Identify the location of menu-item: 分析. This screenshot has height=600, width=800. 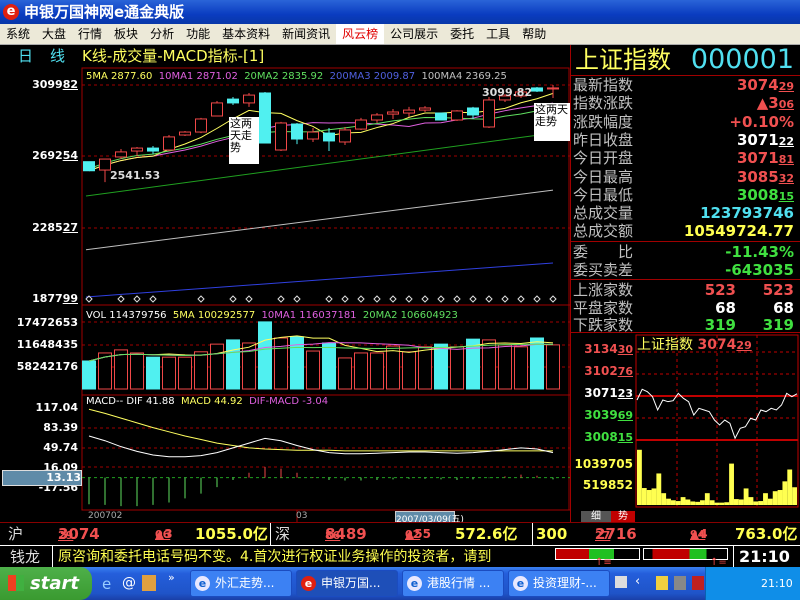
(162, 34).